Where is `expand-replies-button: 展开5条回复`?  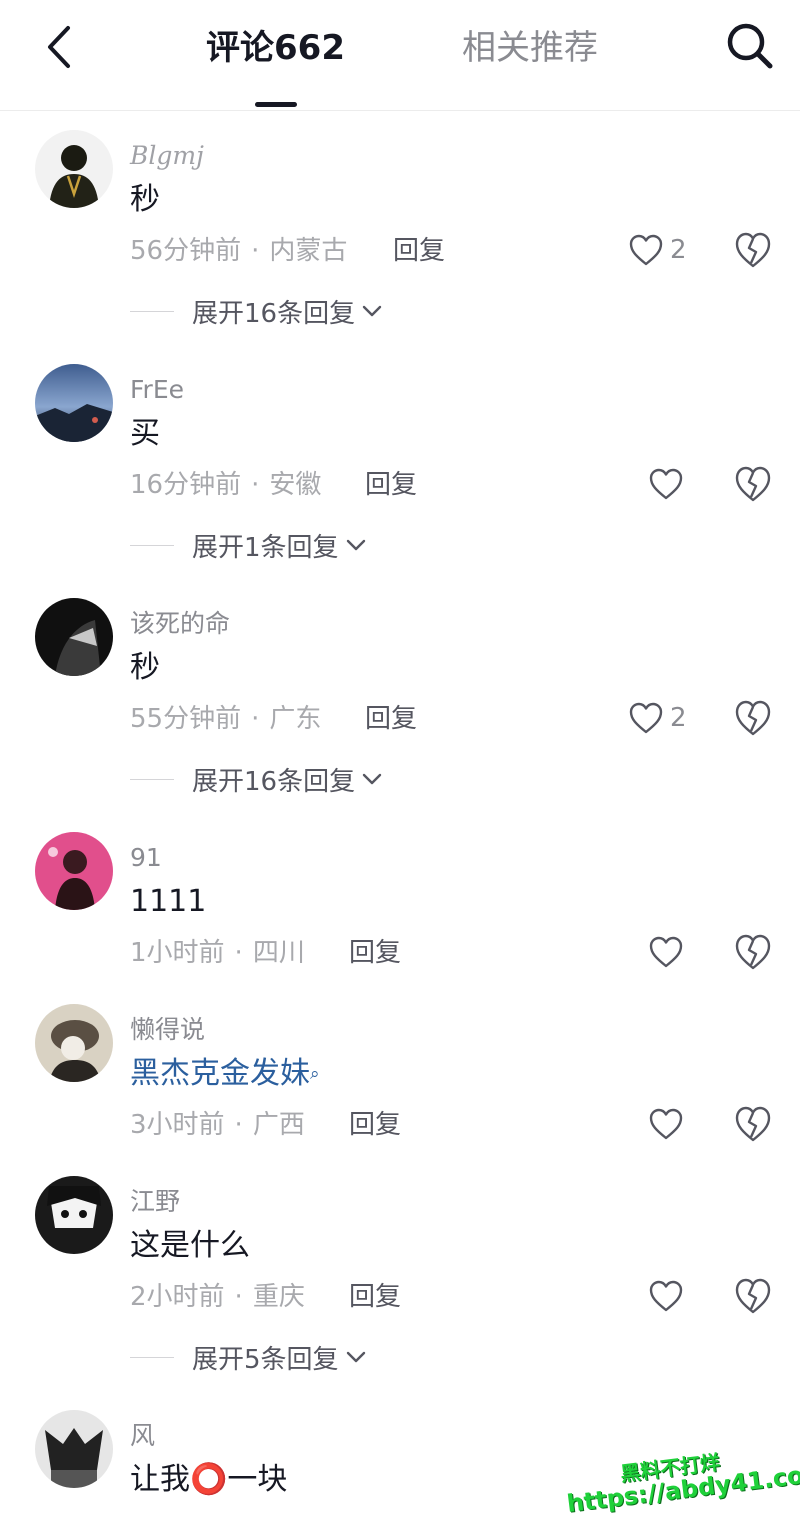
expand-replies-button: 展开5条回复 is located at coordinates (248, 1357).